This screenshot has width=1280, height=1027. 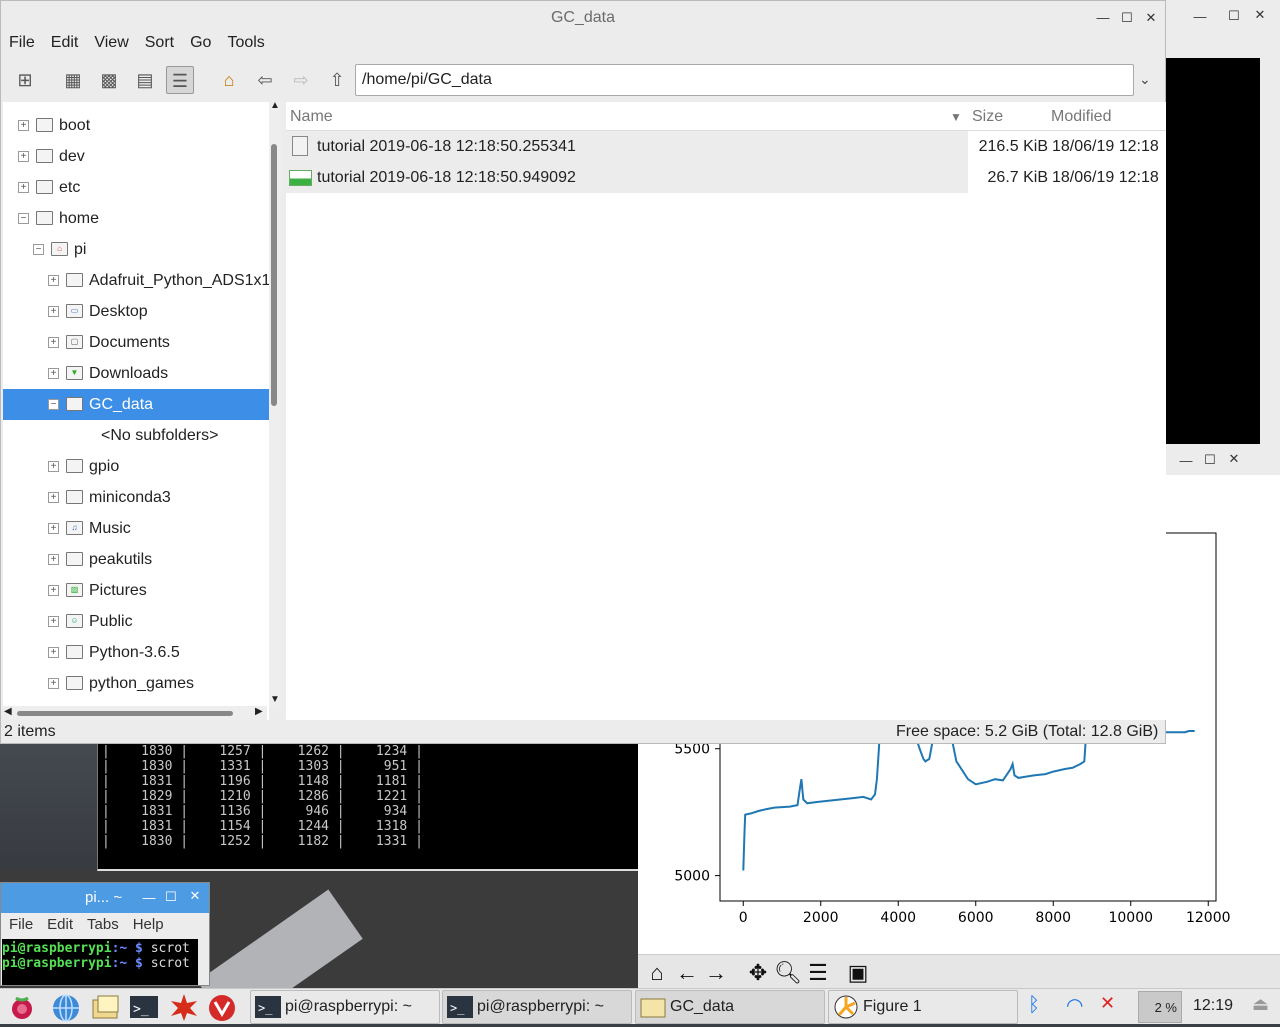 What do you see at coordinates (145, 80) in the screenshot?
I see `compact-view-icon: ▤` at bounding box center [145, 80].